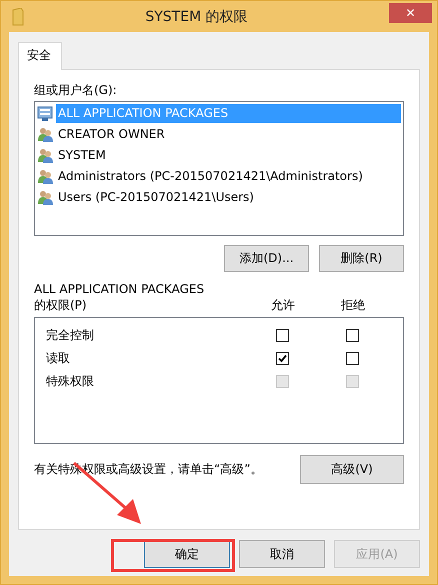 The height and width of the screenshot is (585, 438). Describe the element at coordinates (58, 358) in the screenshot. I see `permission-name: 读取` at that location.